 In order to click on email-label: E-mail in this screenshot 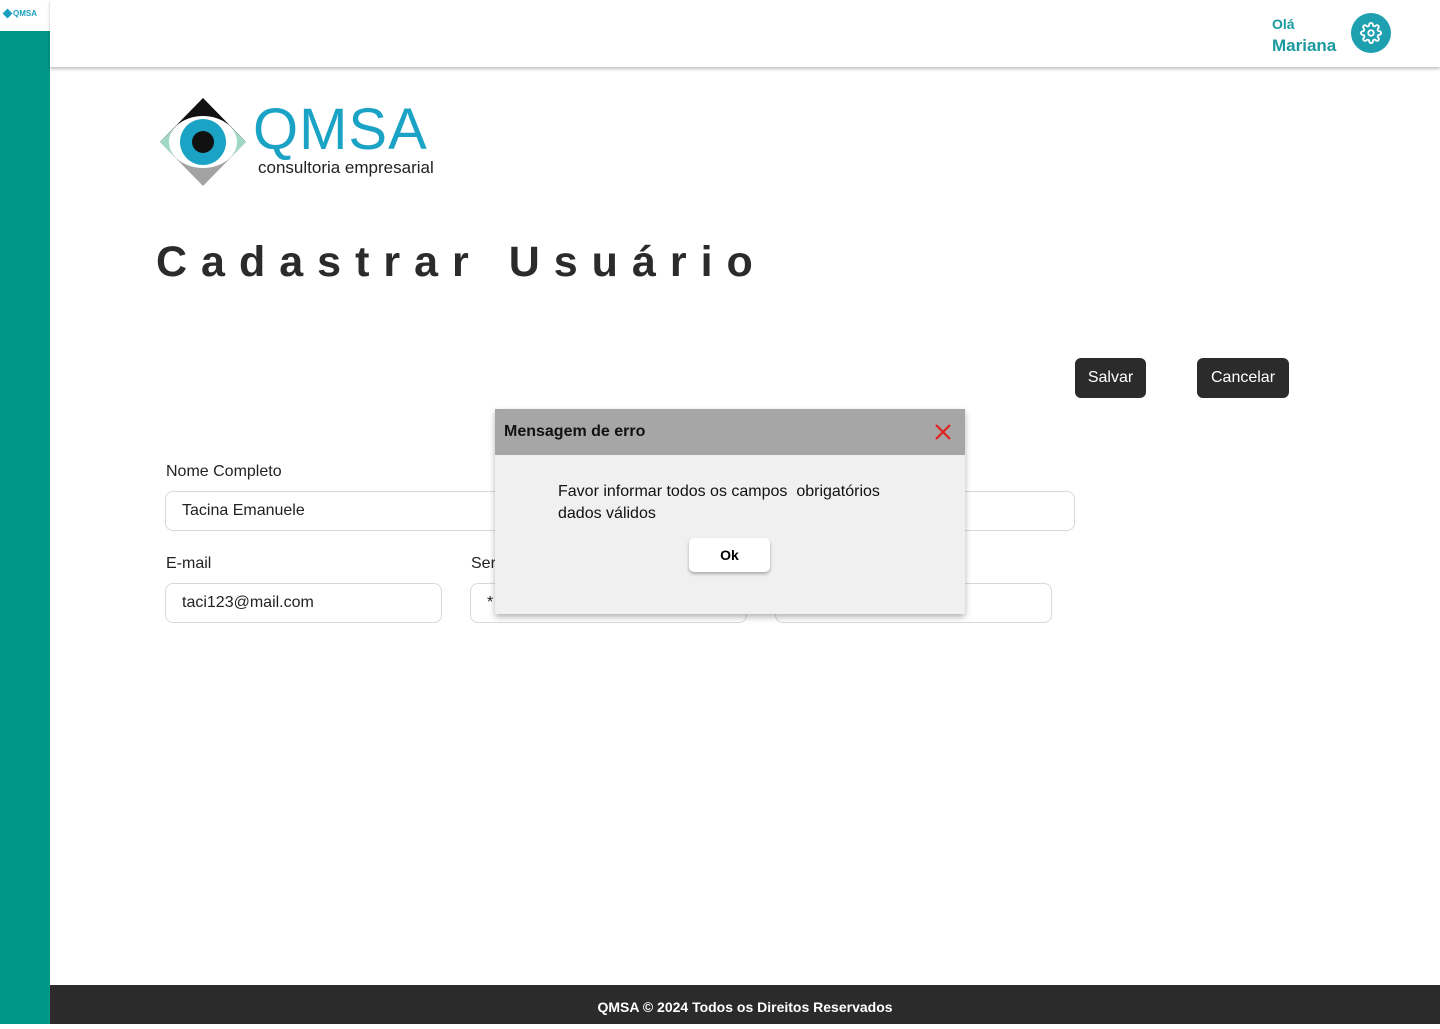, I will do `click(189, 563)`.